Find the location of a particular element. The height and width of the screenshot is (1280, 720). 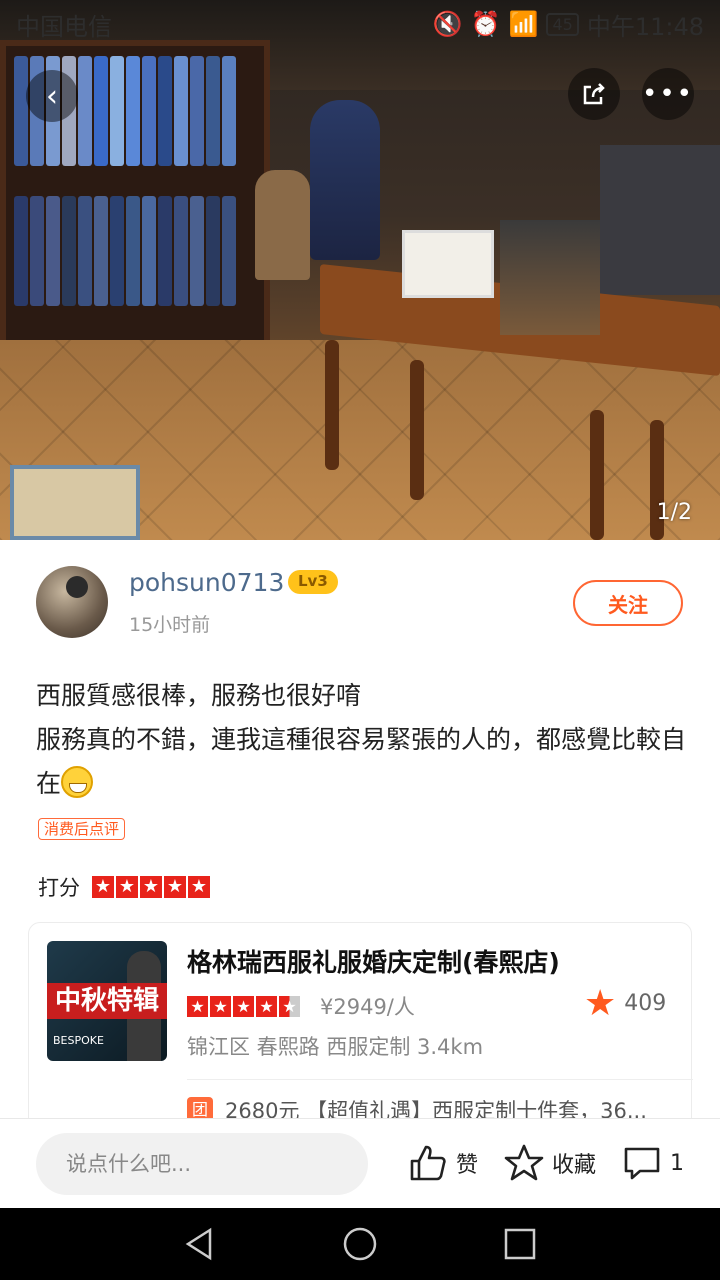

system-back-button is located at coordinates (200, 1244).